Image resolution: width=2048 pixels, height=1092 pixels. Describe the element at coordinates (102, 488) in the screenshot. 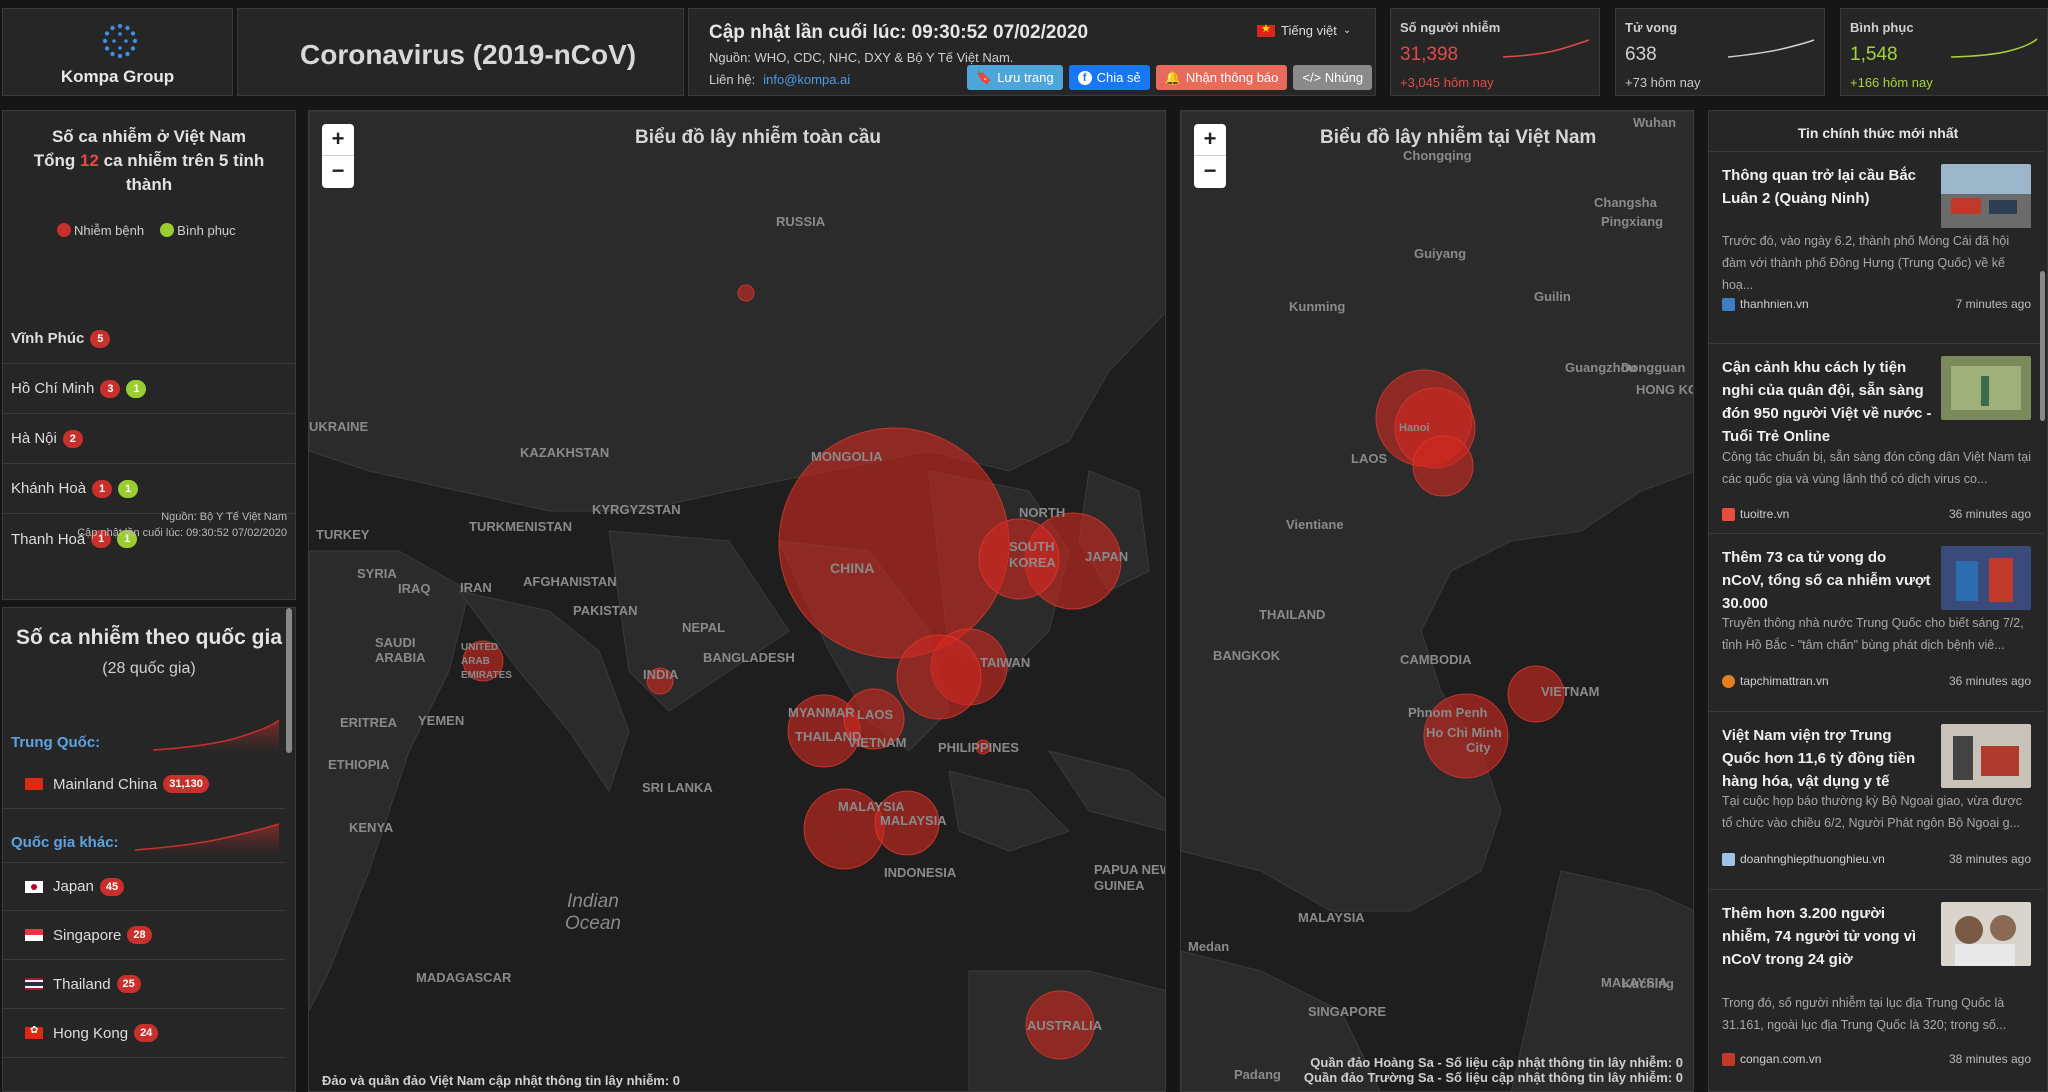

I see `infected-badge: 1` at that location.